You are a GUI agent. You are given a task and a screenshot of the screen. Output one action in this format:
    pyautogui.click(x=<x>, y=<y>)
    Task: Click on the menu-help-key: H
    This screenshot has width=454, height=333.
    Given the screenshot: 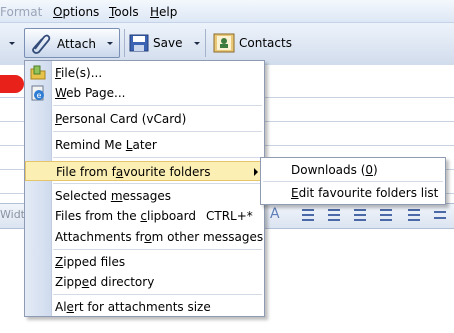 What is the action you would take?
    pyautogui.click(x=155, y=12)
    